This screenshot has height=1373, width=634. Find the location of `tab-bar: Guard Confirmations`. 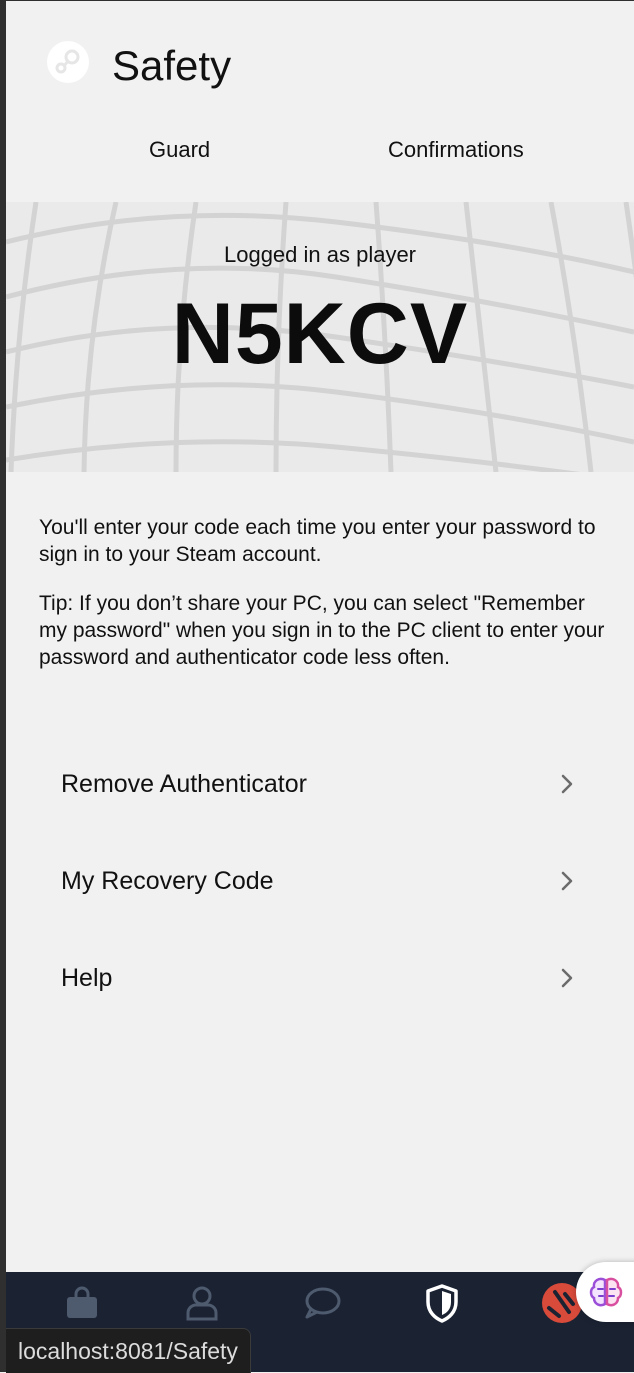

tab-bar: Guard Confirmations is located at coordinates (320, 150).